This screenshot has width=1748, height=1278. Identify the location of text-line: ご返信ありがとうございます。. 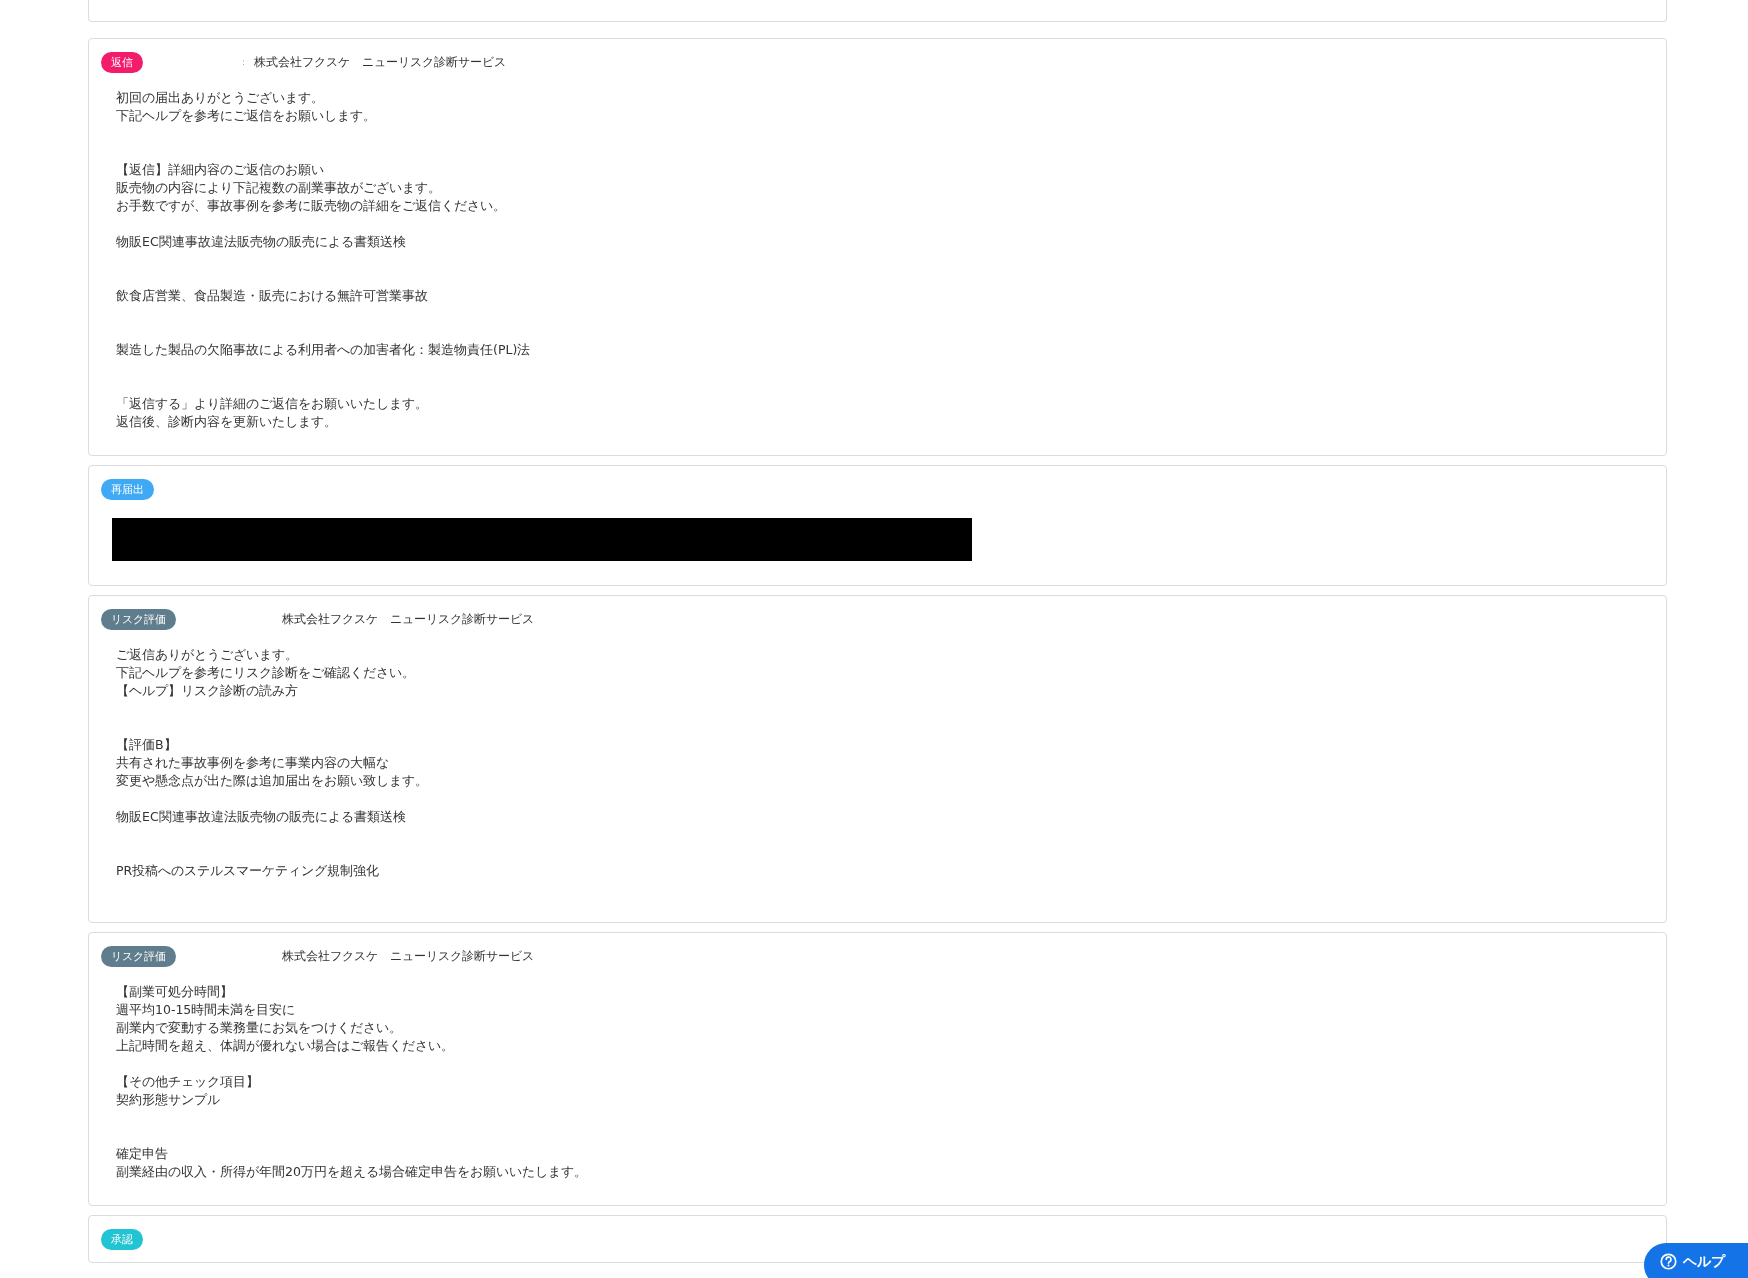
(207, 655).